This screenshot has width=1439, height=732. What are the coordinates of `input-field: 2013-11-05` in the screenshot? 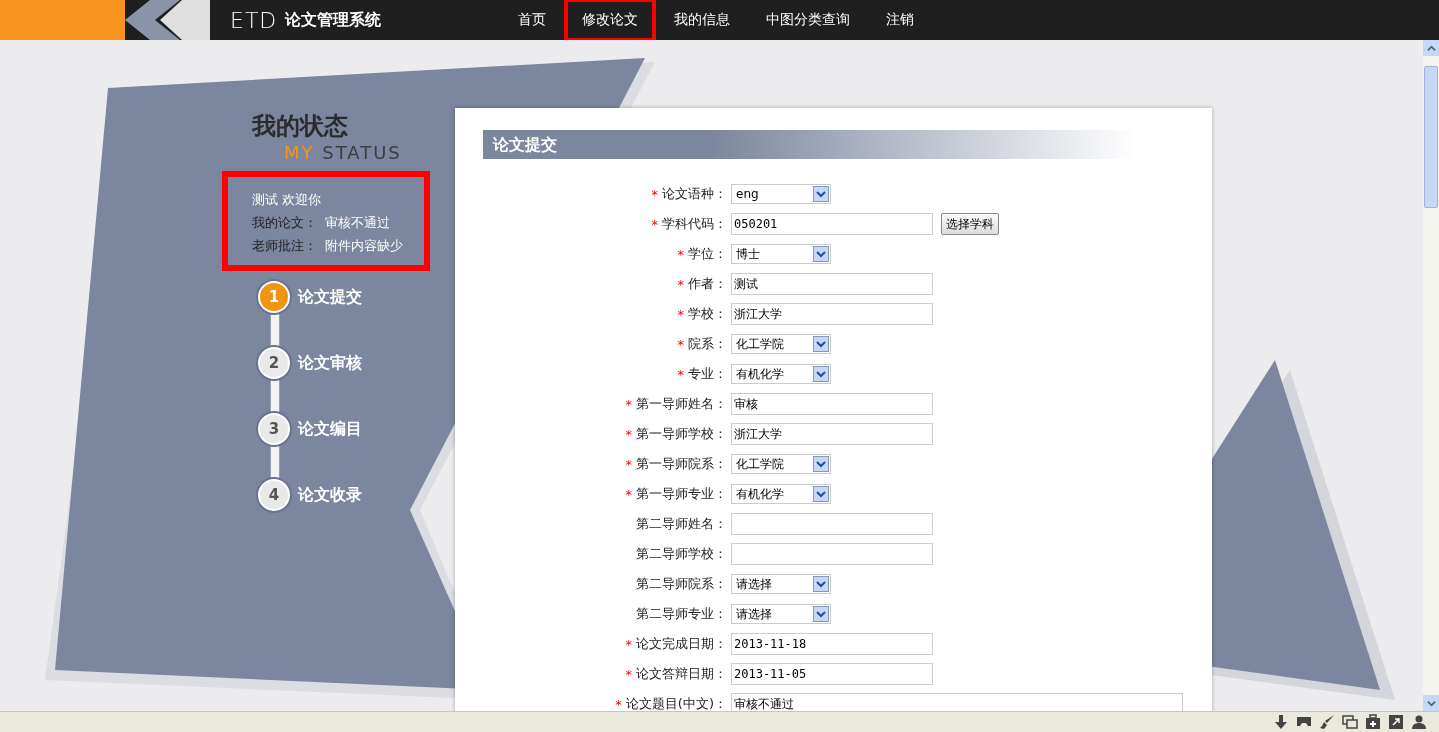 It's located at (832, 674).